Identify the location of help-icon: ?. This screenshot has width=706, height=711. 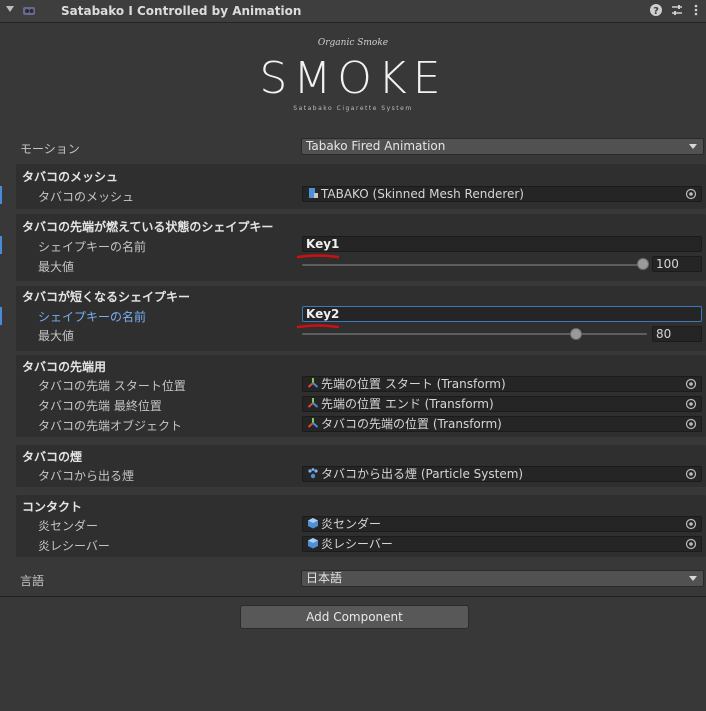
(656, 11).